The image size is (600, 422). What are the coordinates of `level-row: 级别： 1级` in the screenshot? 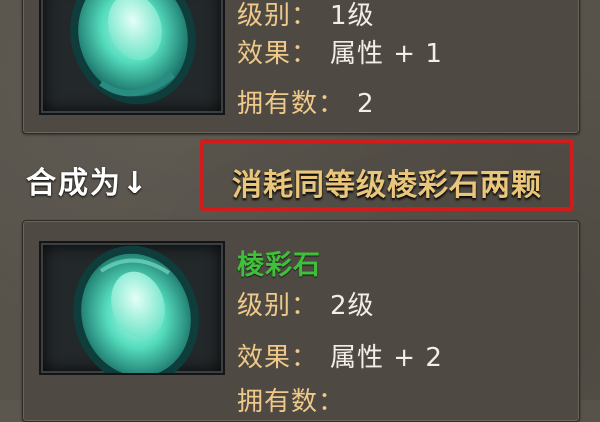 It's located at (306, 16).